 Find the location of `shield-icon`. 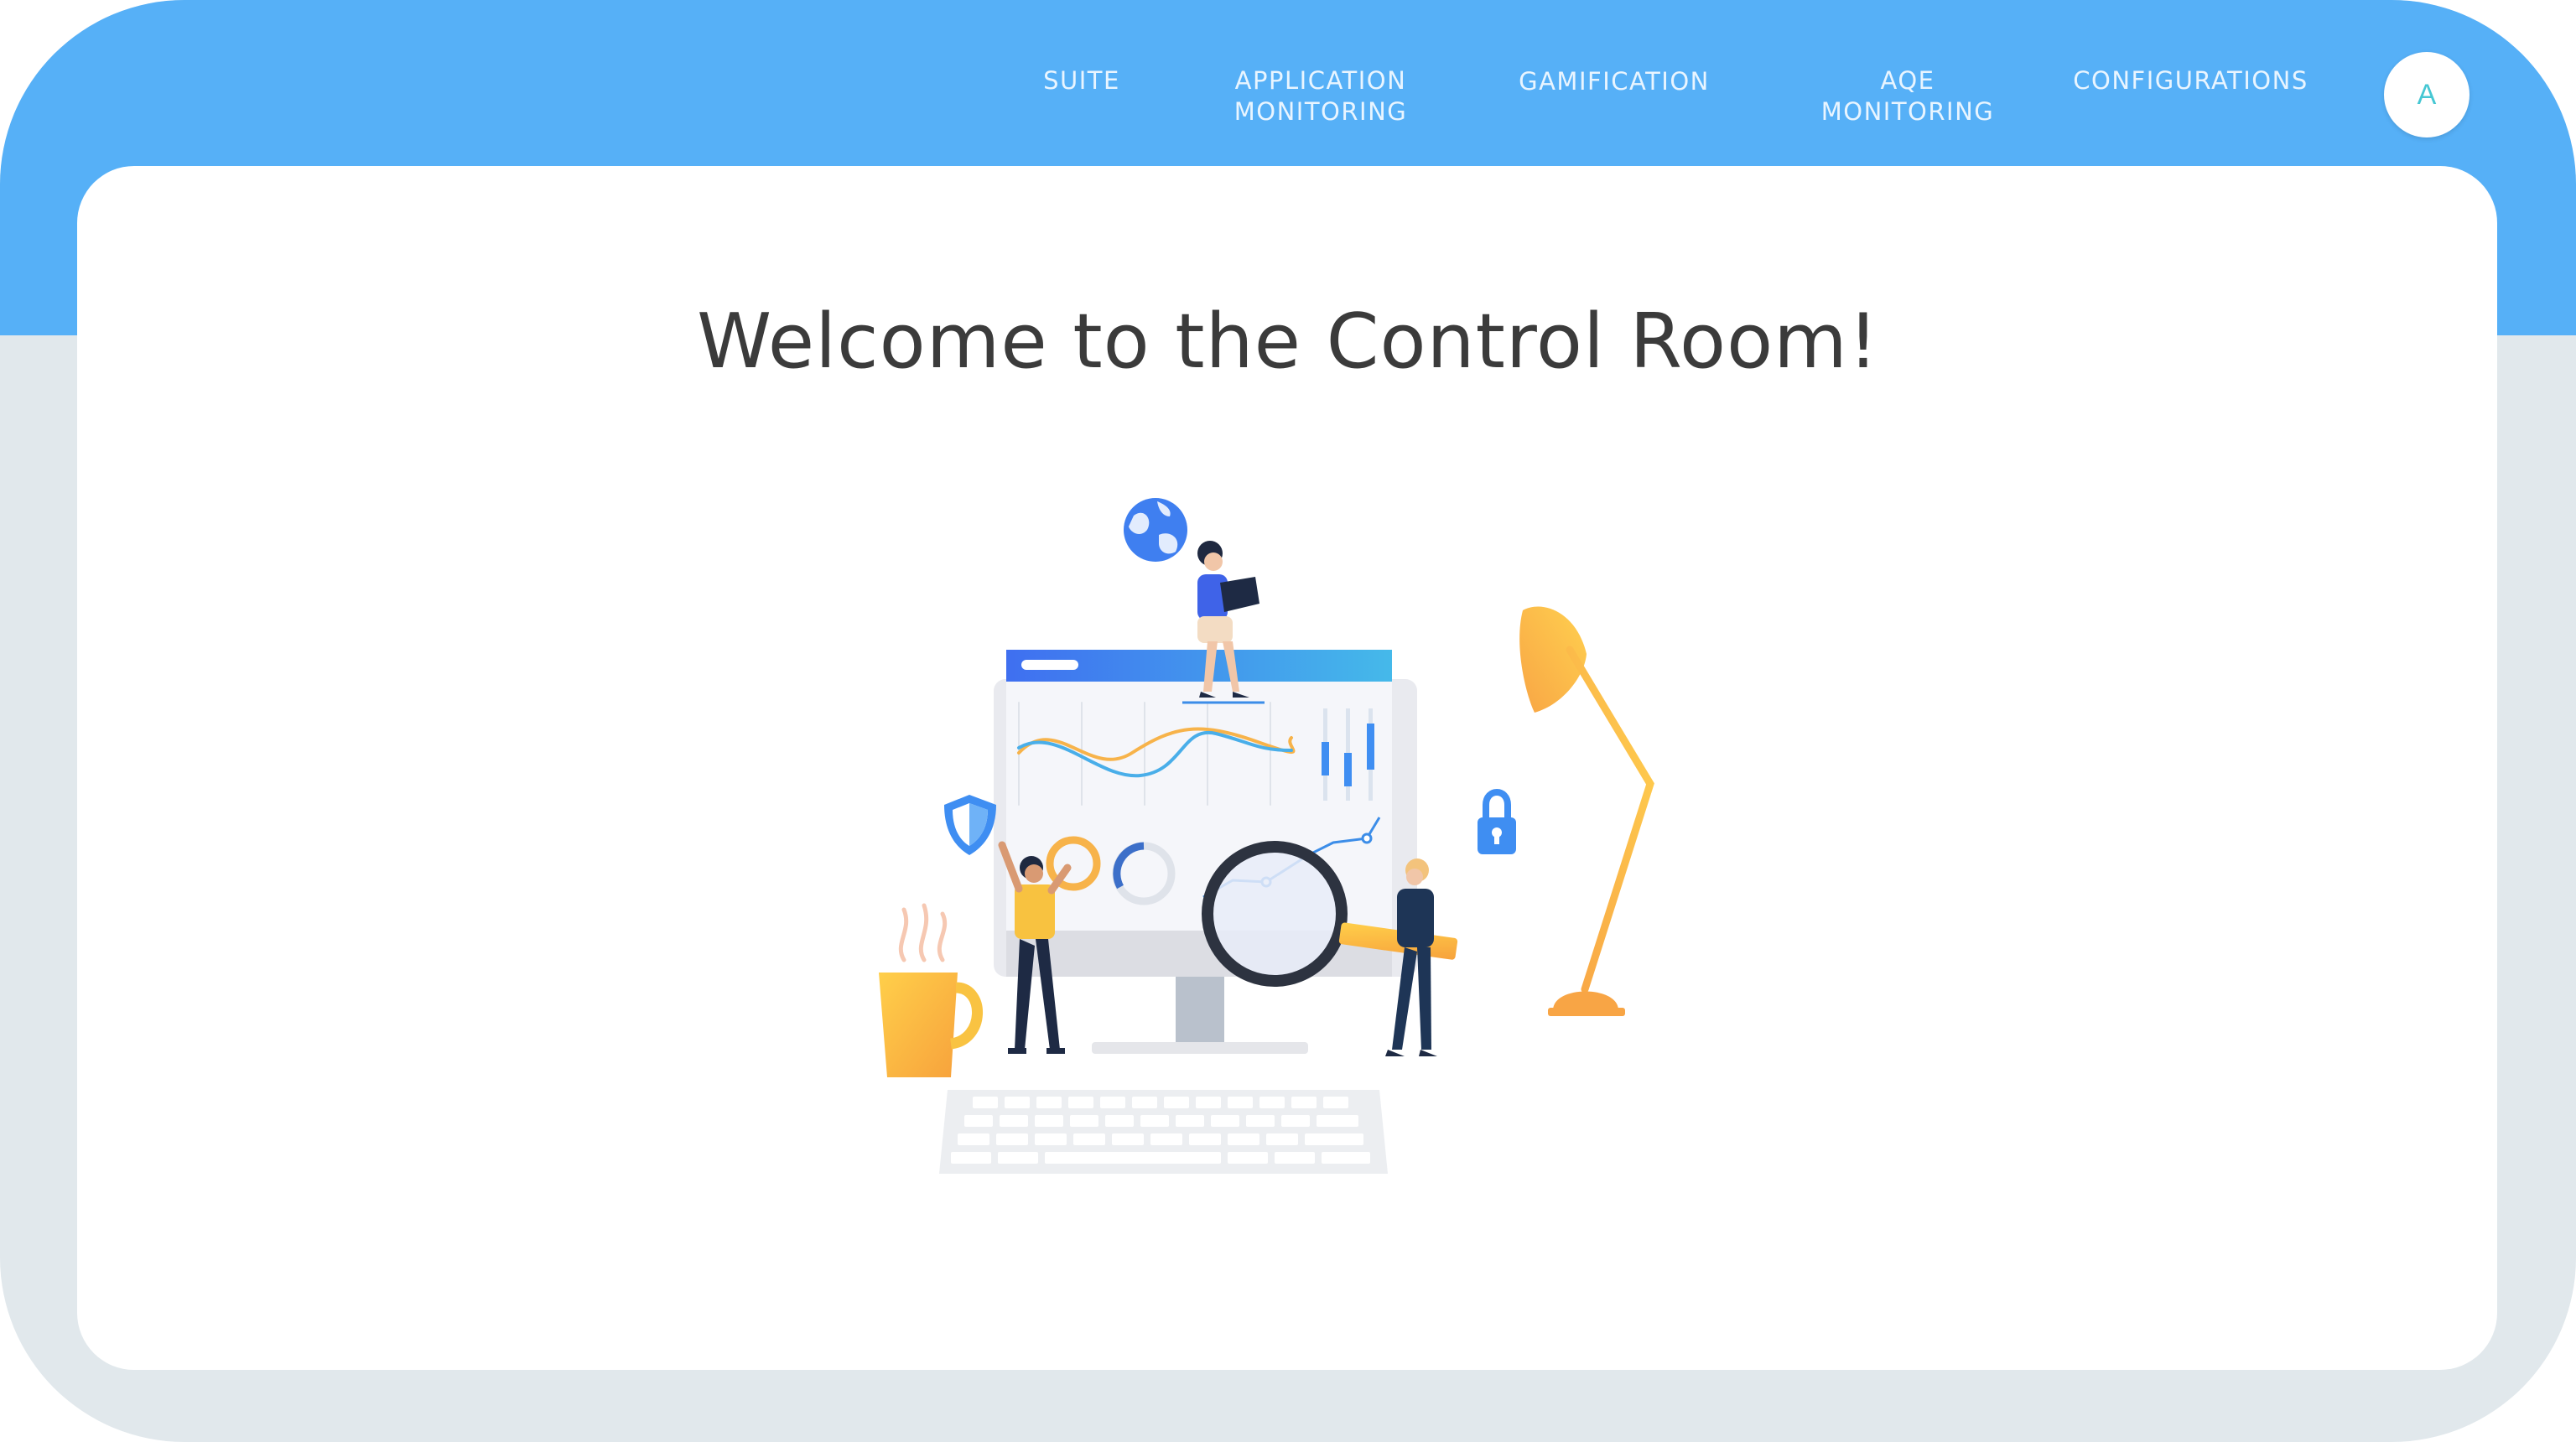

shield-icon is located at coordinates (970, 825).